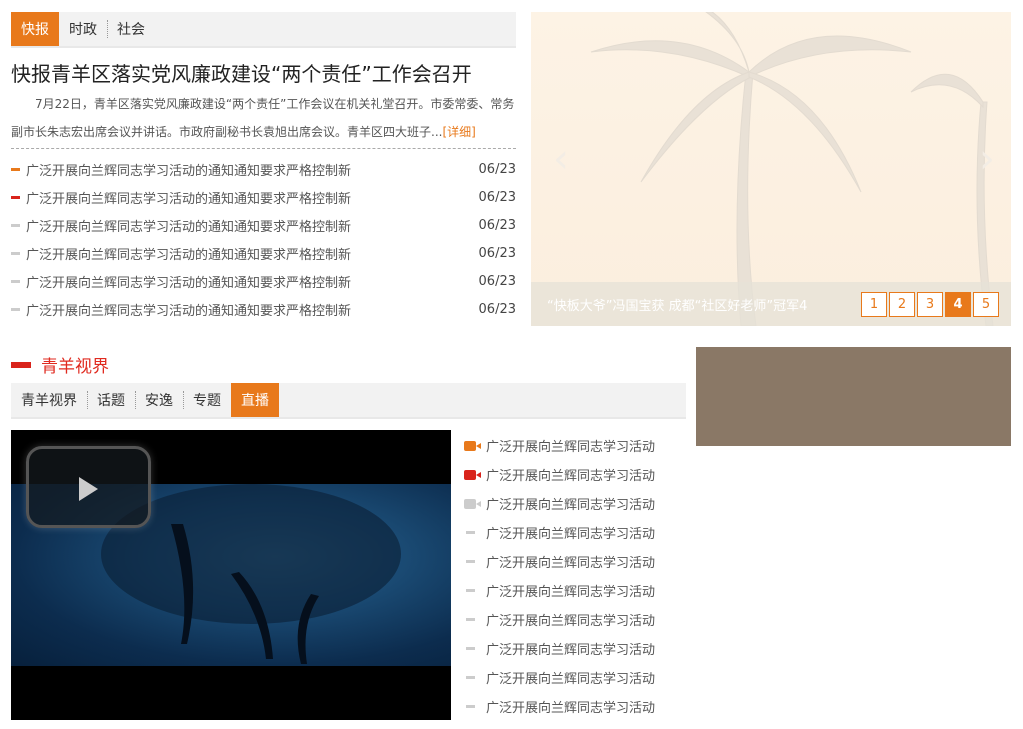  I want to click on page-button-3: 3, so click(930, 304).